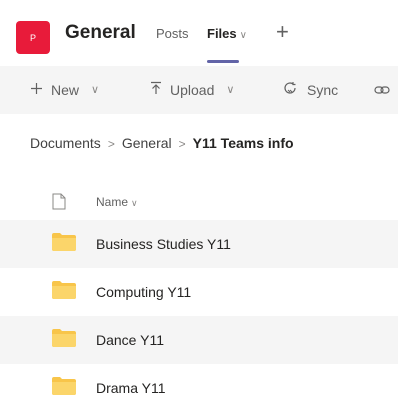  Describe the element at coordinates (223, 61) in the screenshot. I see `active-tab-indicator` at that location.